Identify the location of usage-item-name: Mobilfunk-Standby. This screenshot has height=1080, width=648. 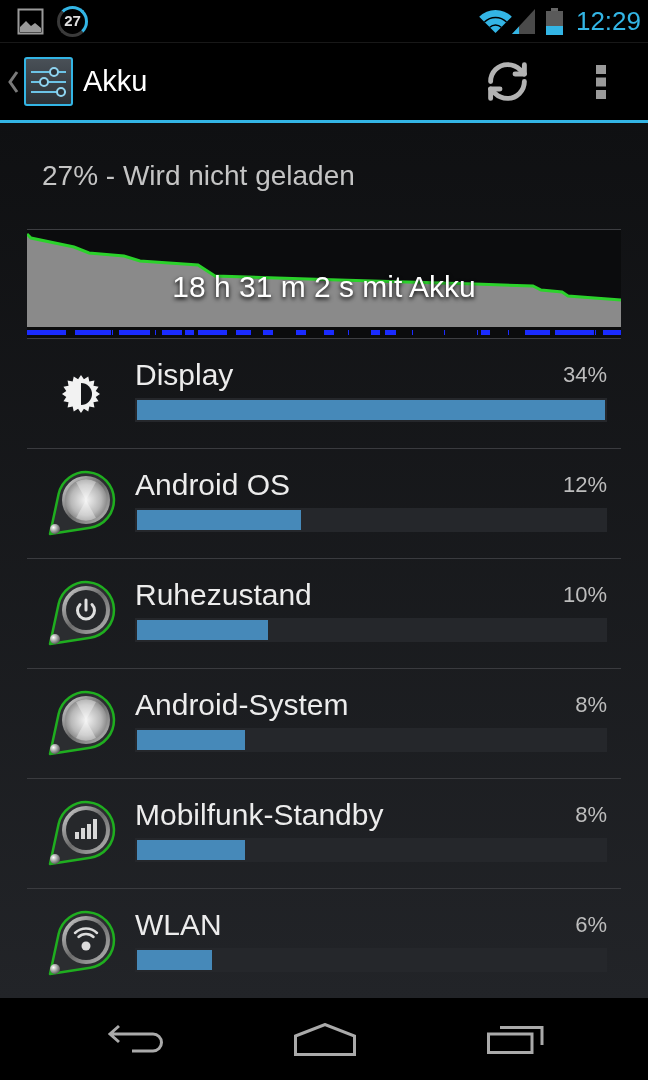
(259, 815).